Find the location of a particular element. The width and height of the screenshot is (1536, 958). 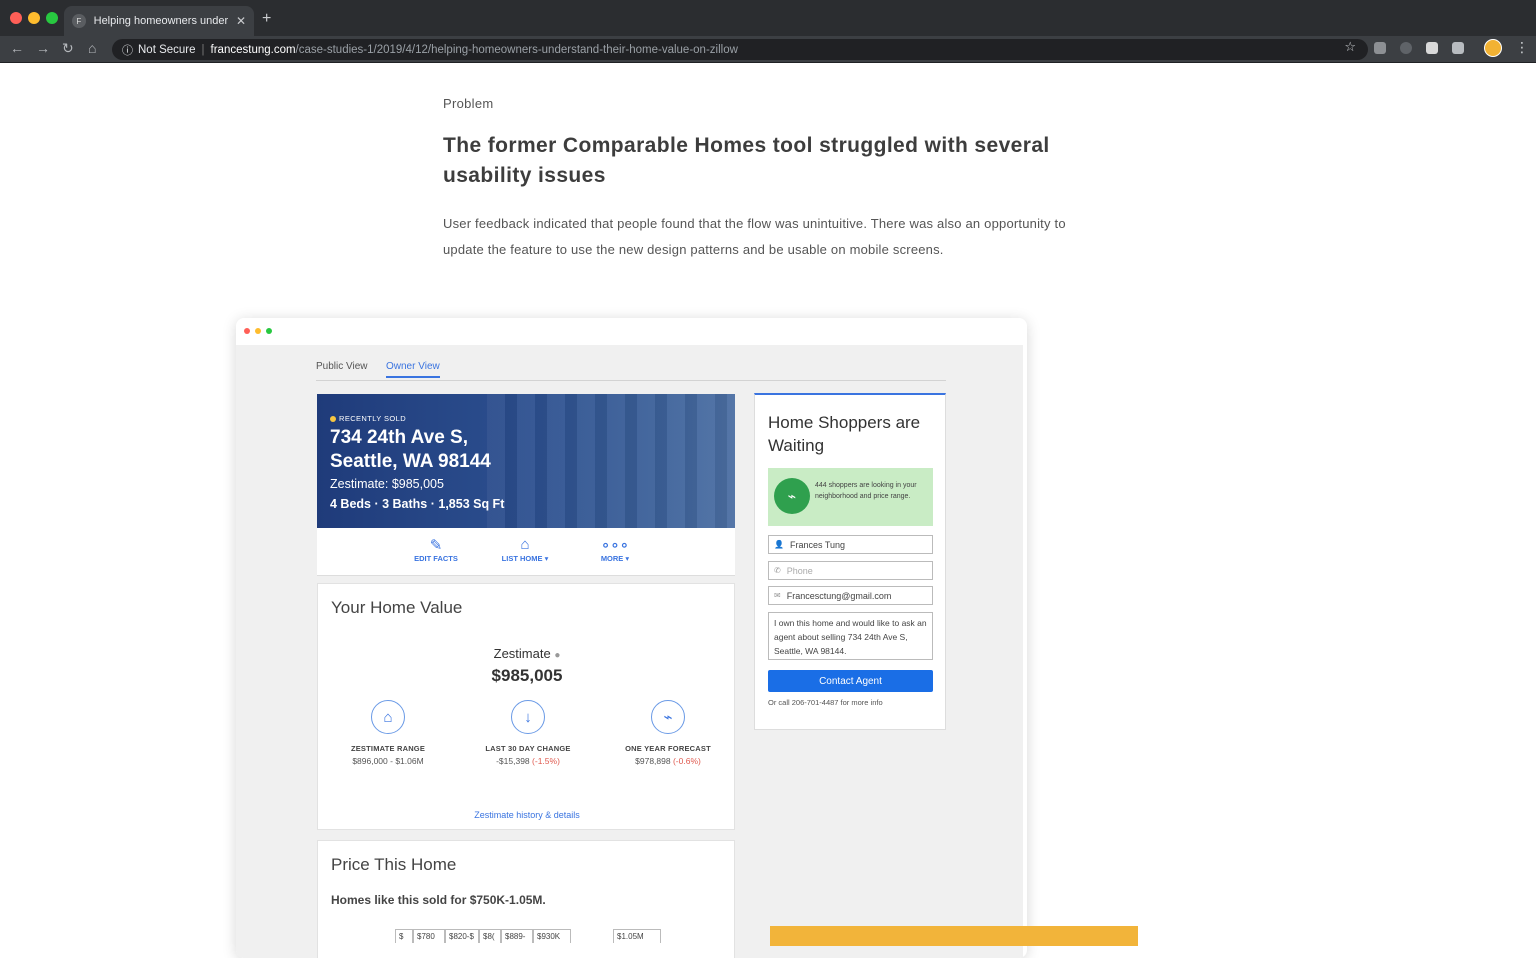

list-home-button: ⌂ LIST HOME ▾ is located at coordinates (525, 549).